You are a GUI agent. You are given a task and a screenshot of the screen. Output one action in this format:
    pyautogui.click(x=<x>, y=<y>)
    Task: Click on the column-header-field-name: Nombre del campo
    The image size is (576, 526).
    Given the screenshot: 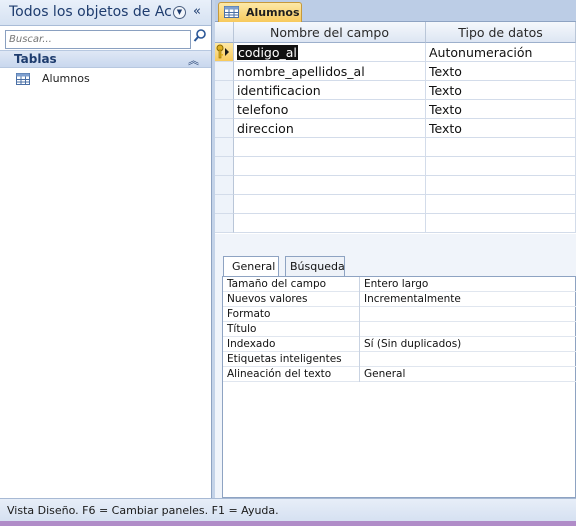 What is the action you would take?
    pyautogui.click(x=330, y=32)
    